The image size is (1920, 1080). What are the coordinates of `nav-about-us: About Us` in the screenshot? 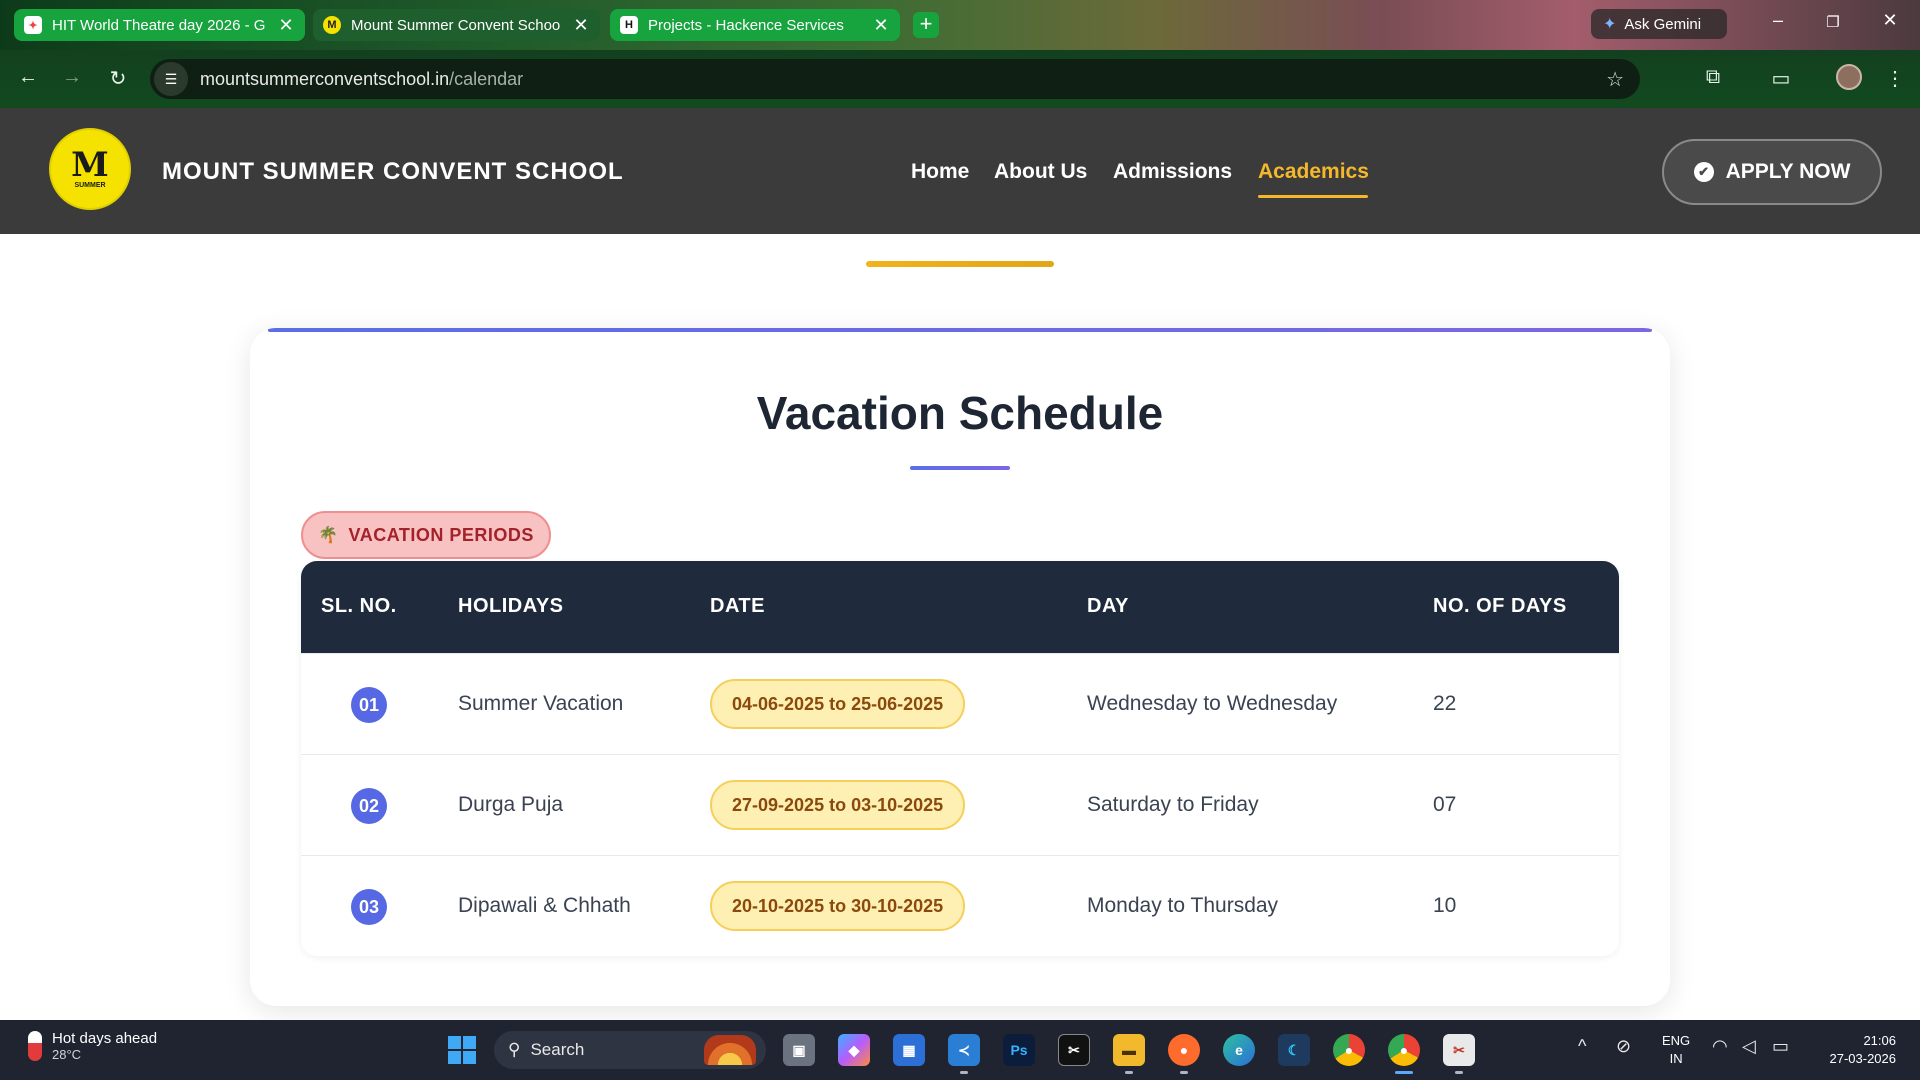 It's located at (1040, 172).